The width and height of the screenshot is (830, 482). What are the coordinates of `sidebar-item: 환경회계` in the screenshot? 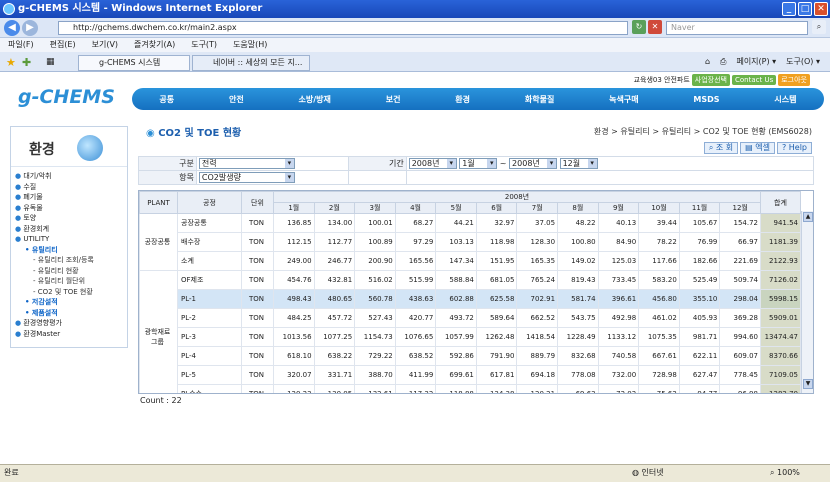 It's located at (71, 229).